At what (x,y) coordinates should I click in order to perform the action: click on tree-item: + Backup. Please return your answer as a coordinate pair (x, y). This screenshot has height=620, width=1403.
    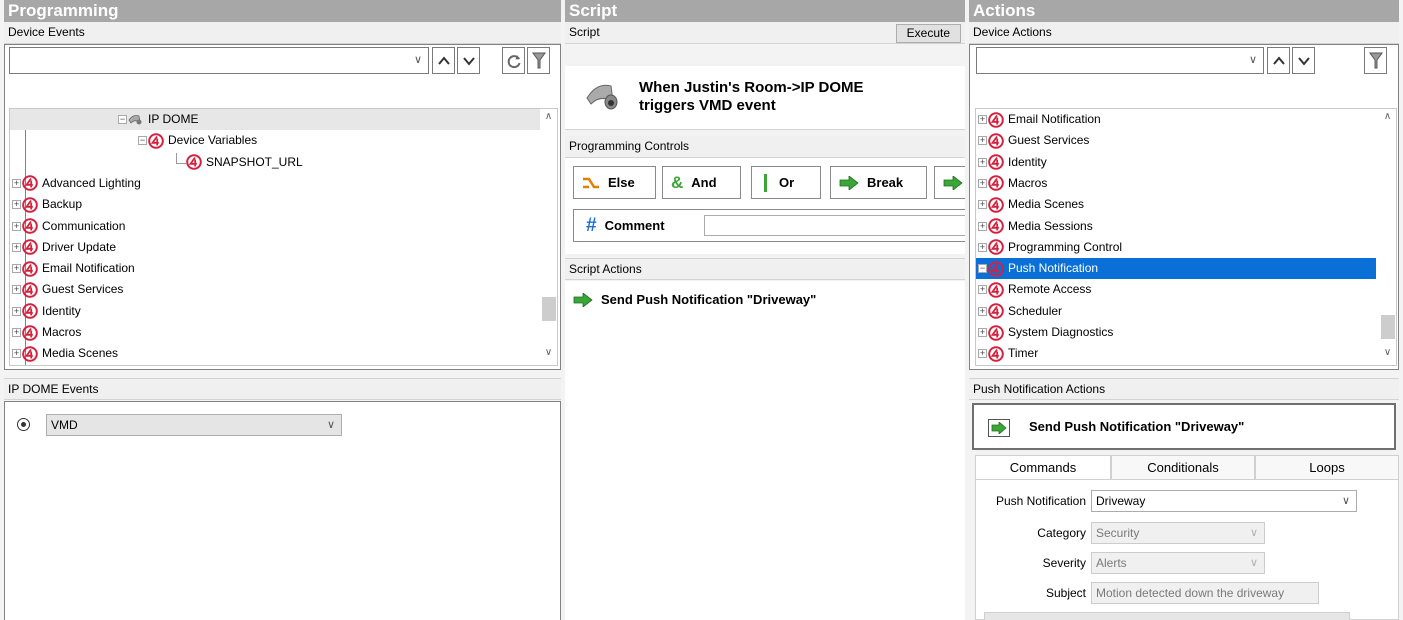
    Looking at the image, I should click on (275, 204).